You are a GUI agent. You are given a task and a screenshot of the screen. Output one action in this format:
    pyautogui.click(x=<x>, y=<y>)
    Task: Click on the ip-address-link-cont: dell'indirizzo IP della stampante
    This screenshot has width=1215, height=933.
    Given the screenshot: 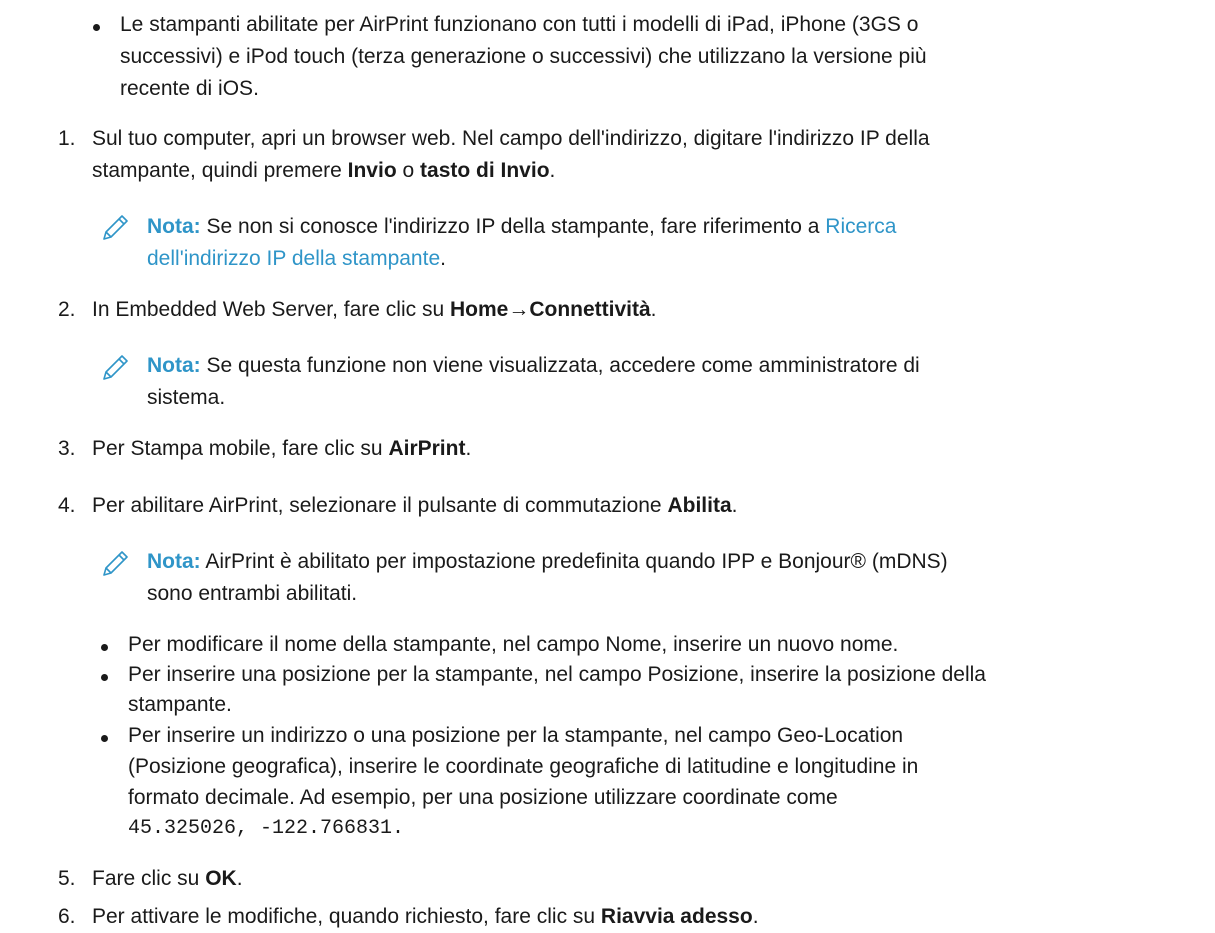 What is the action you would take?
    pyautogui.click(x=293, y=258)
    